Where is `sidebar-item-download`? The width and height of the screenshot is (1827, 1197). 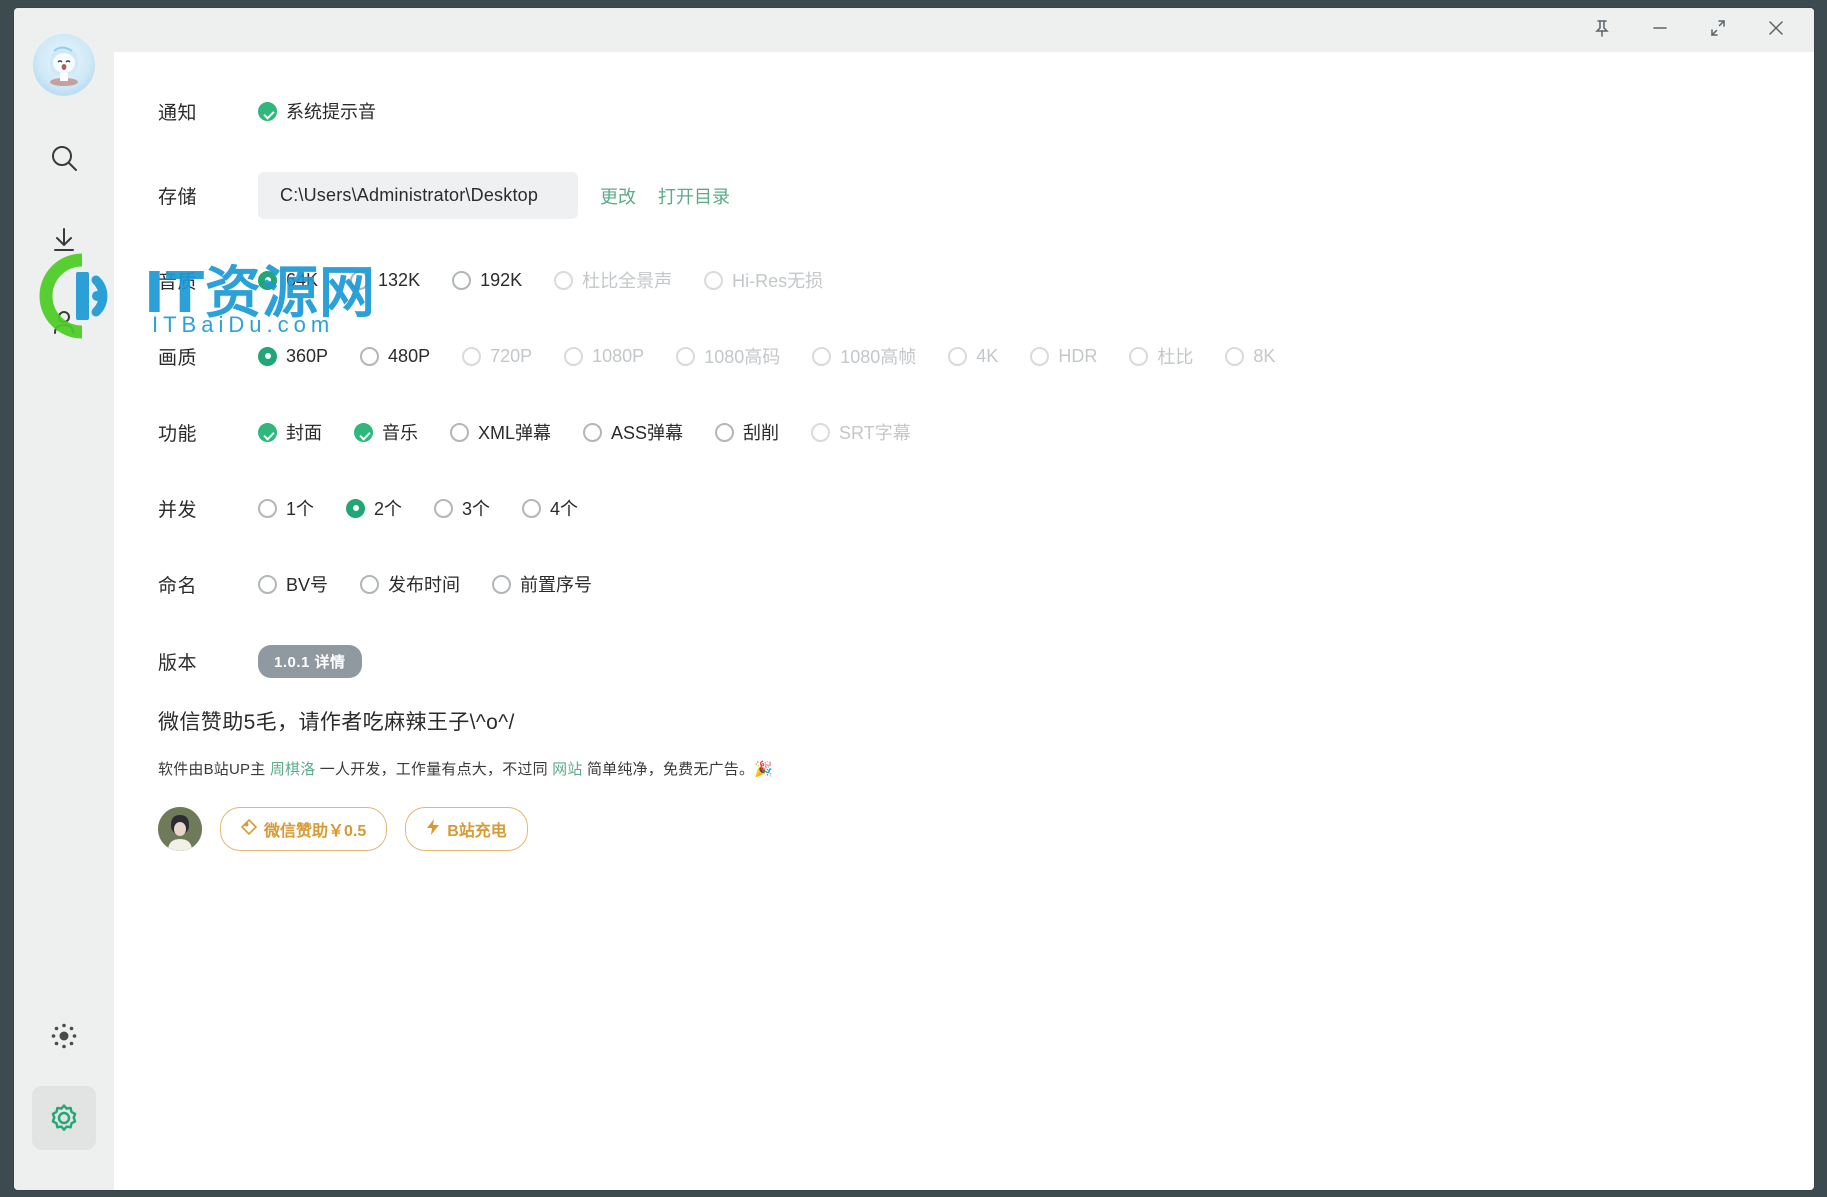
sidebar-item-download is located at coordinates (64, 240).